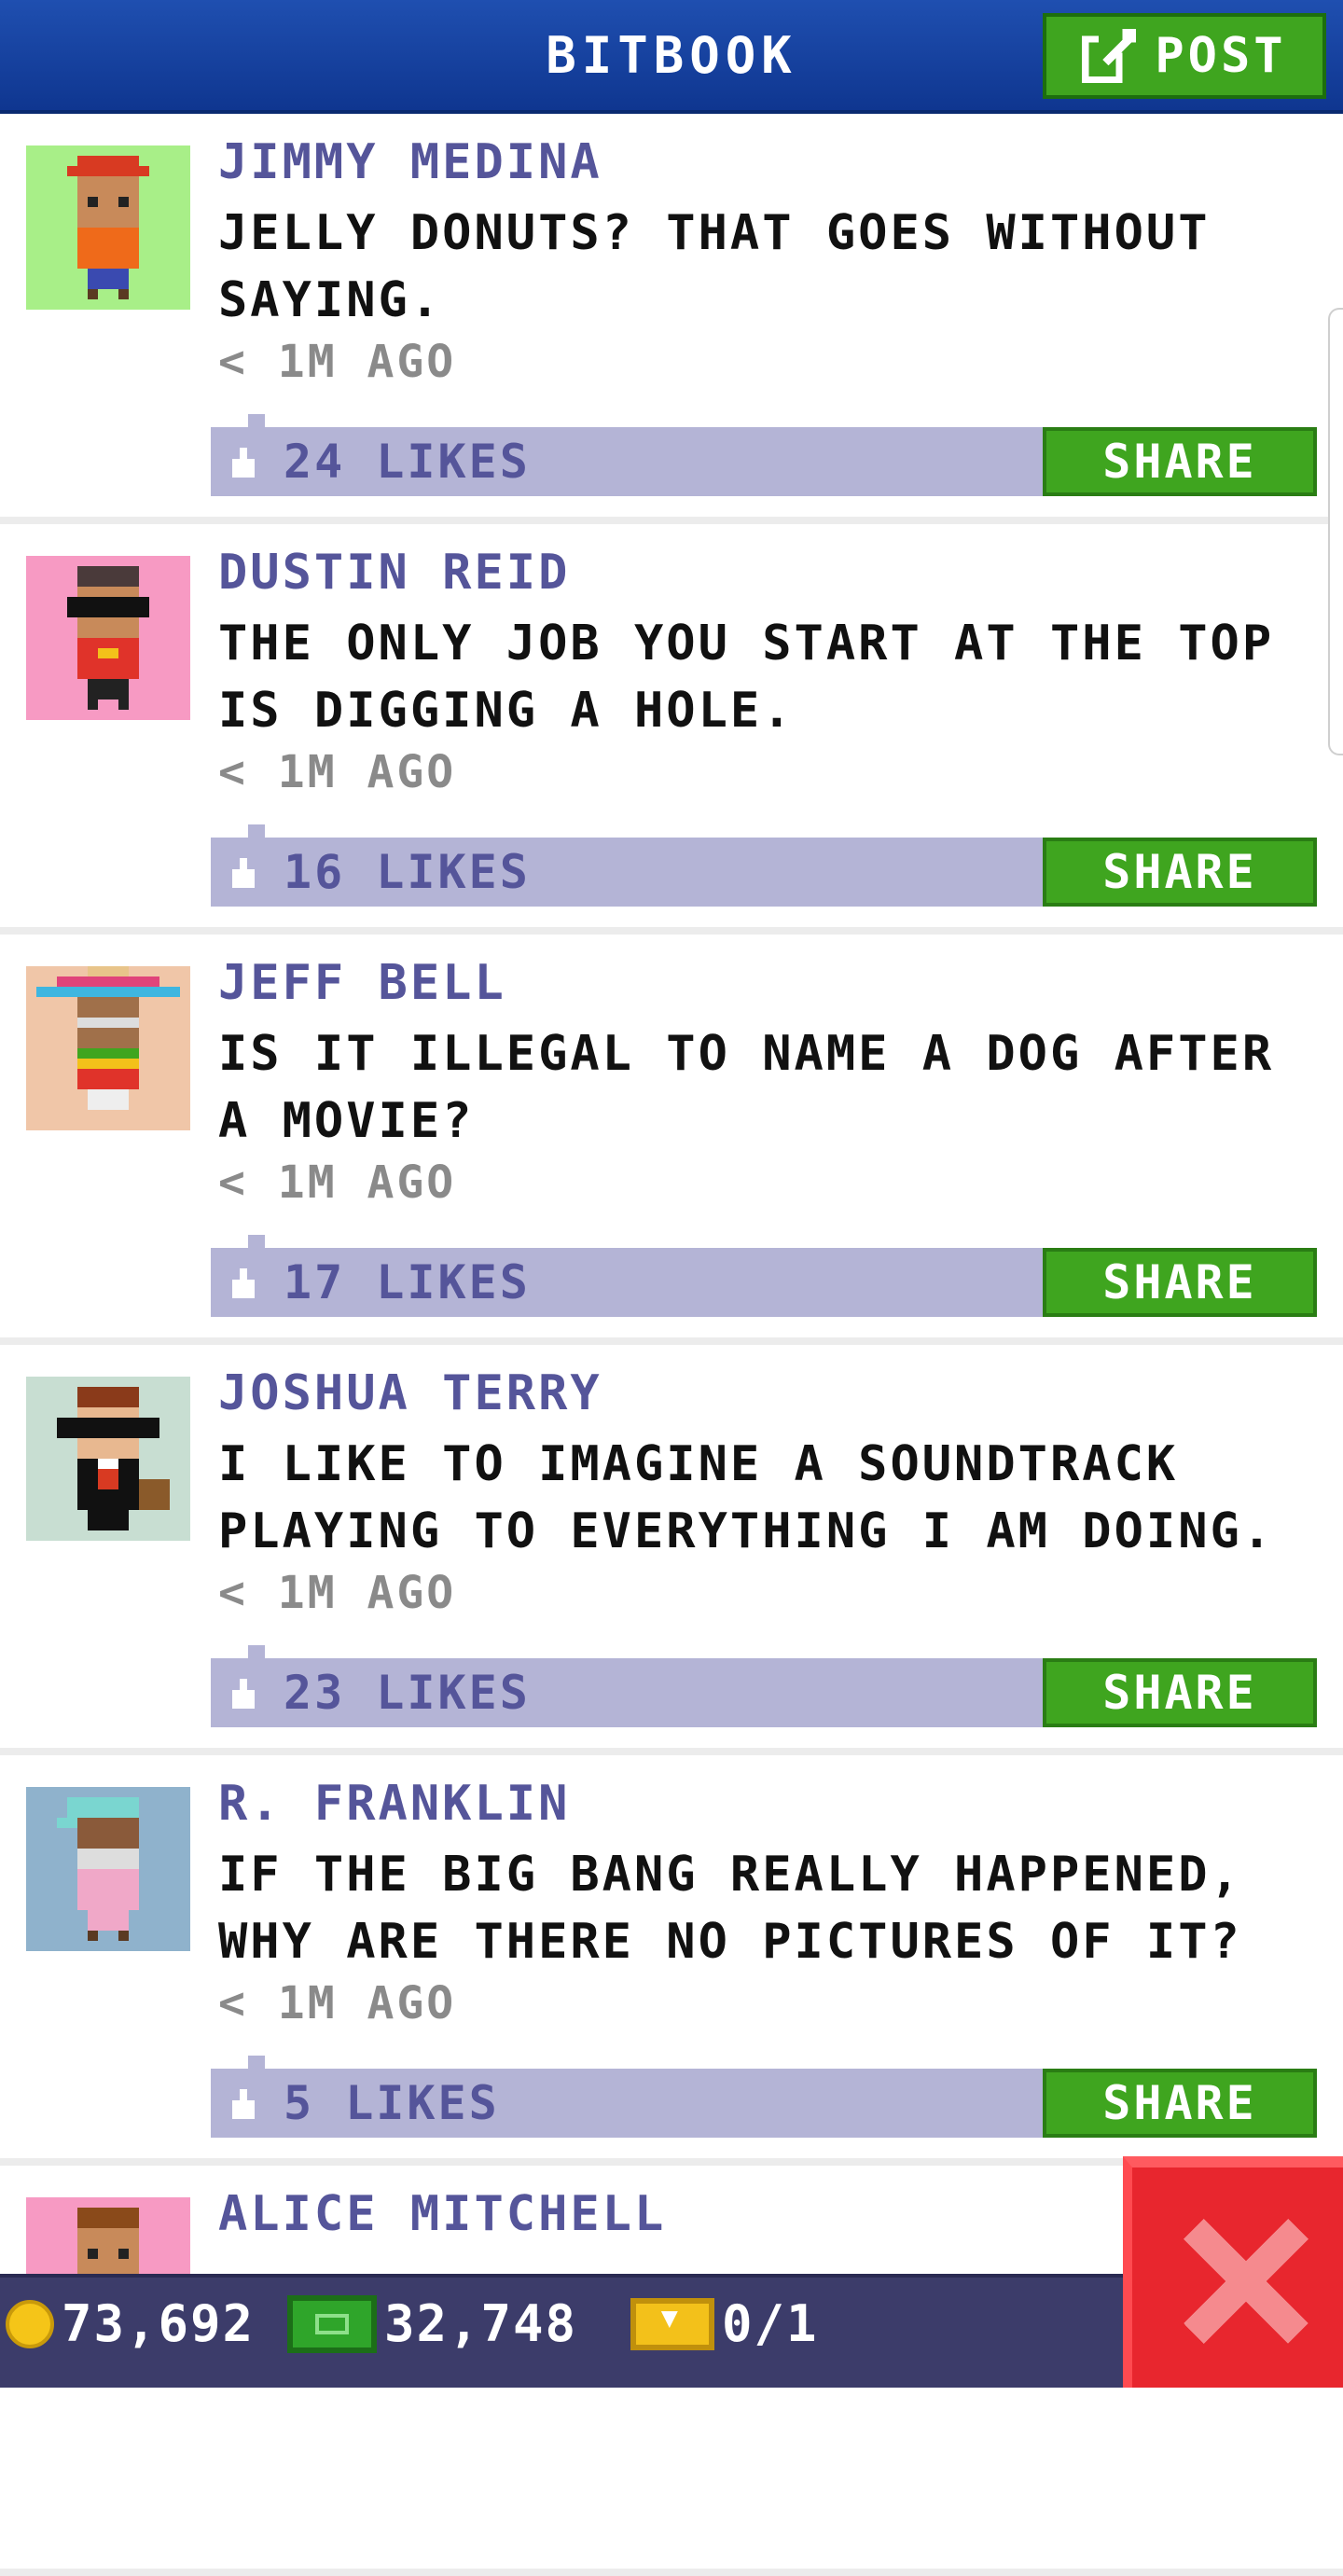 The width and height of the screenshot is (1343, 2576). I want to click on pixel-person-red-cap-icon, so click(108, 227).